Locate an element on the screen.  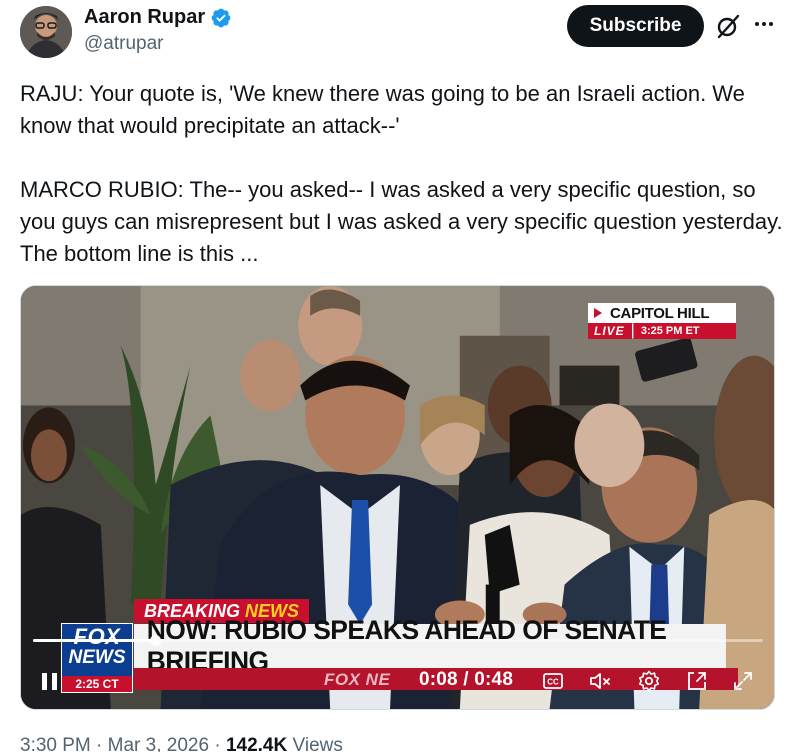
logo-news: NEWS is located at coordinates (97, 657).